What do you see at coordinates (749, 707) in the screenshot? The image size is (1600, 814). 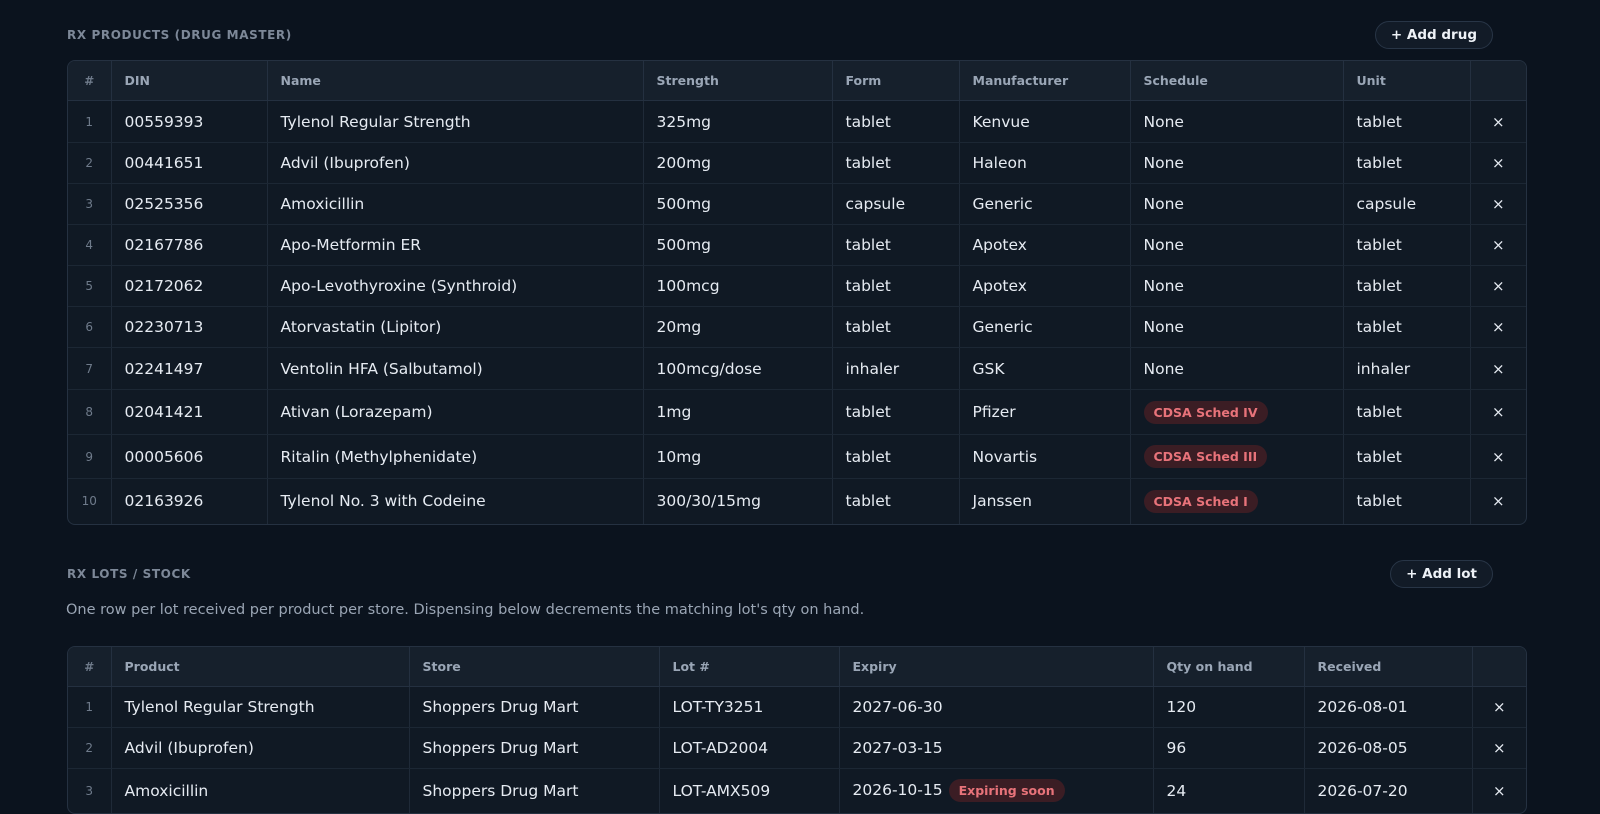 I see `lot-number-cell: LOT-TY3251` at bounding box center [749, 707].